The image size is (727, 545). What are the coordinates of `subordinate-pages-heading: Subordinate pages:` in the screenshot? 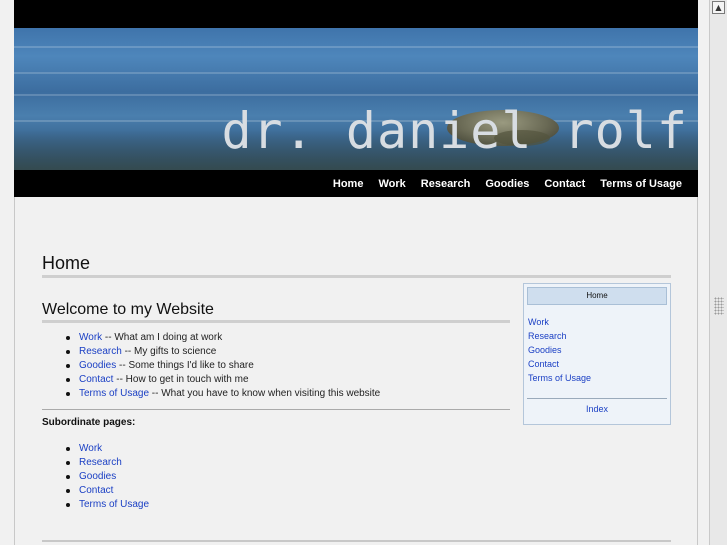 It's located at (89, 422).